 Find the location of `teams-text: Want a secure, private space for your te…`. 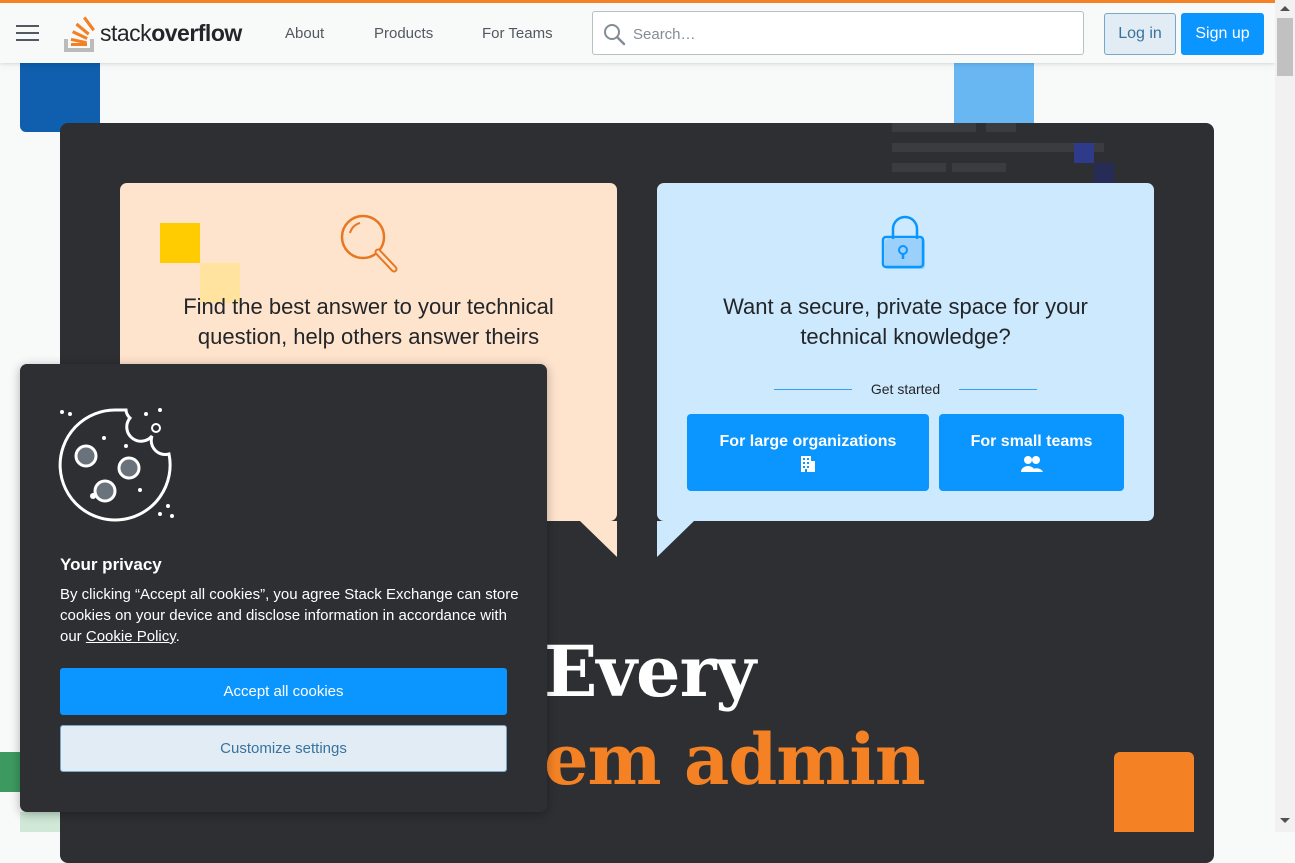

teams-text: Want a secure, private space for your te… is located at coordinates (905, 321).